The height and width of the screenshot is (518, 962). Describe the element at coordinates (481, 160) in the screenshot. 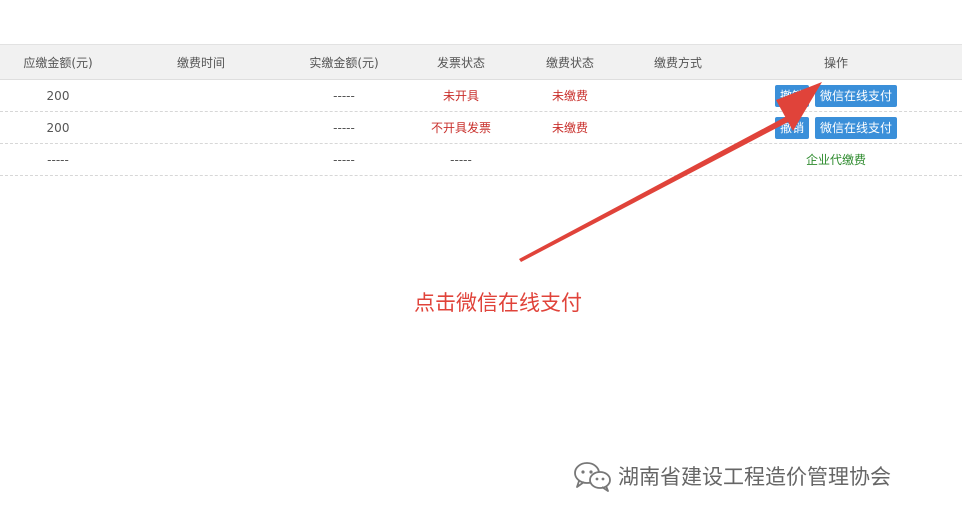

I see `table-row: ----- ----- ----- 企业代缴费` at that location.